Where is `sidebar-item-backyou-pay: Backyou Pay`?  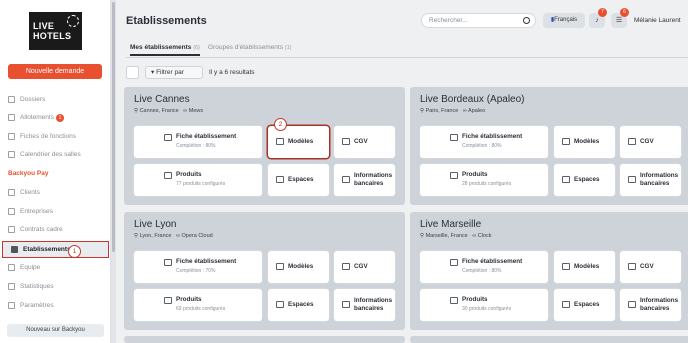 sidebar-item-backyou-pay: Backyou Pay is located at coordinates (55, 173).